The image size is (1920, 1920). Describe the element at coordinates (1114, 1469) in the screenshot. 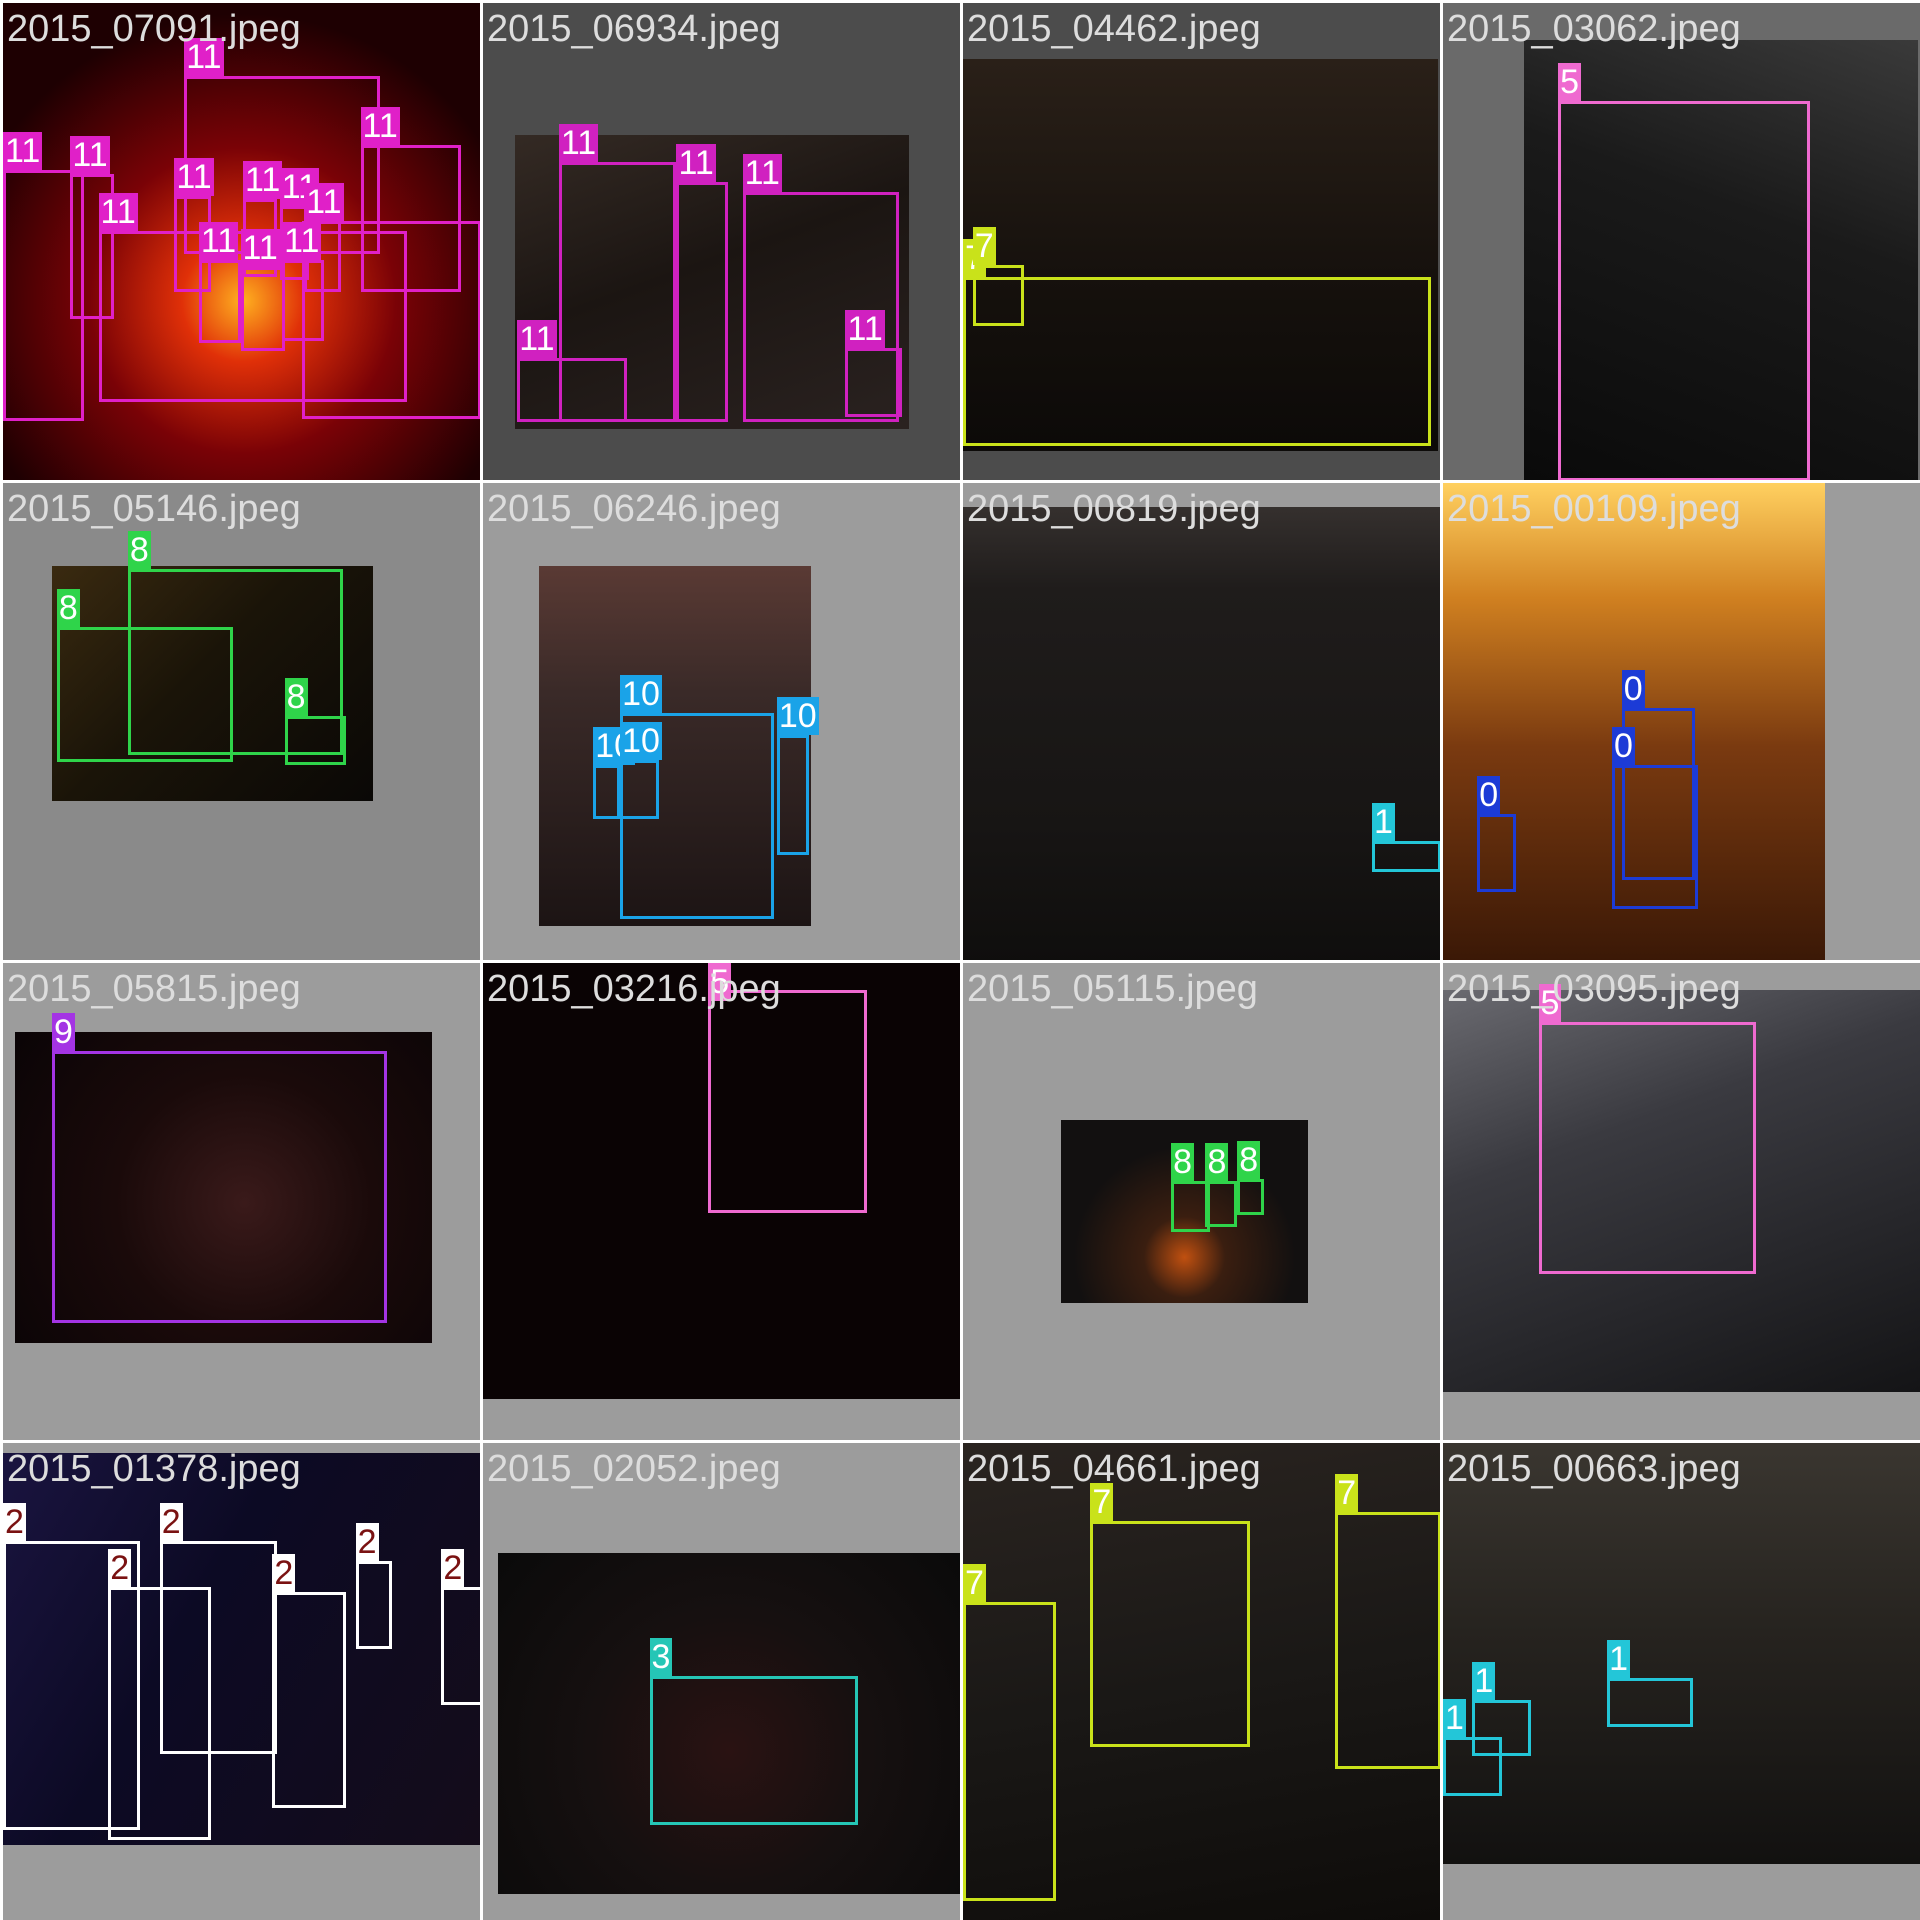

I see `image-filename: 2015_04661.jpeg` at that location.